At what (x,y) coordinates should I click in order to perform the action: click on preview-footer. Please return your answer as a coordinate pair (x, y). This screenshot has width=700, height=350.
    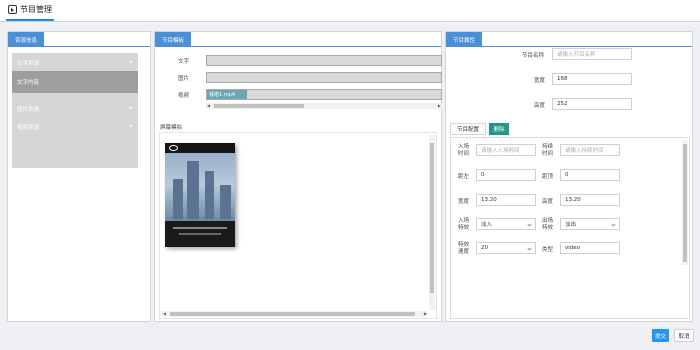
    Looking at the image, I should click on (200, 234).